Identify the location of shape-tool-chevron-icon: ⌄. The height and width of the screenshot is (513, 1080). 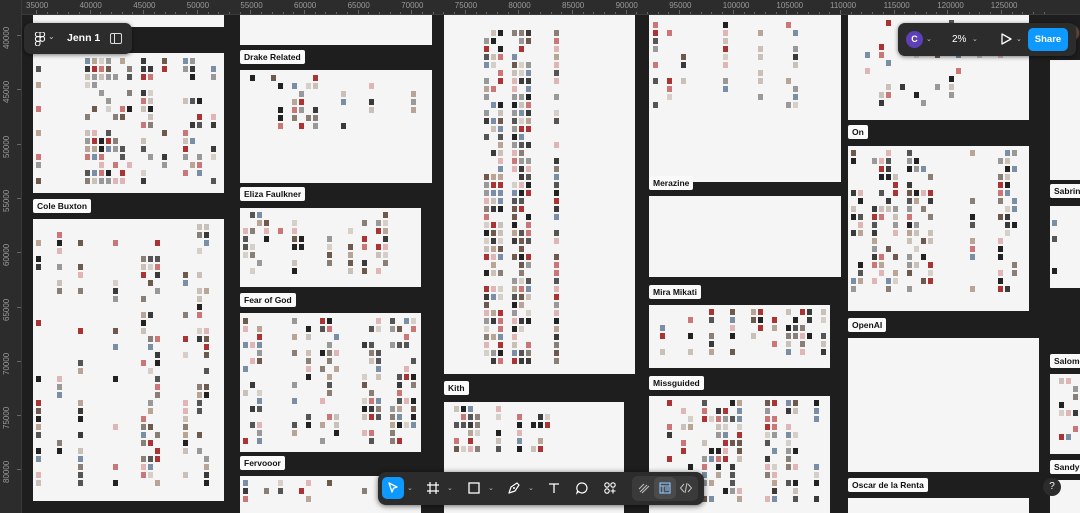
(491, 488).